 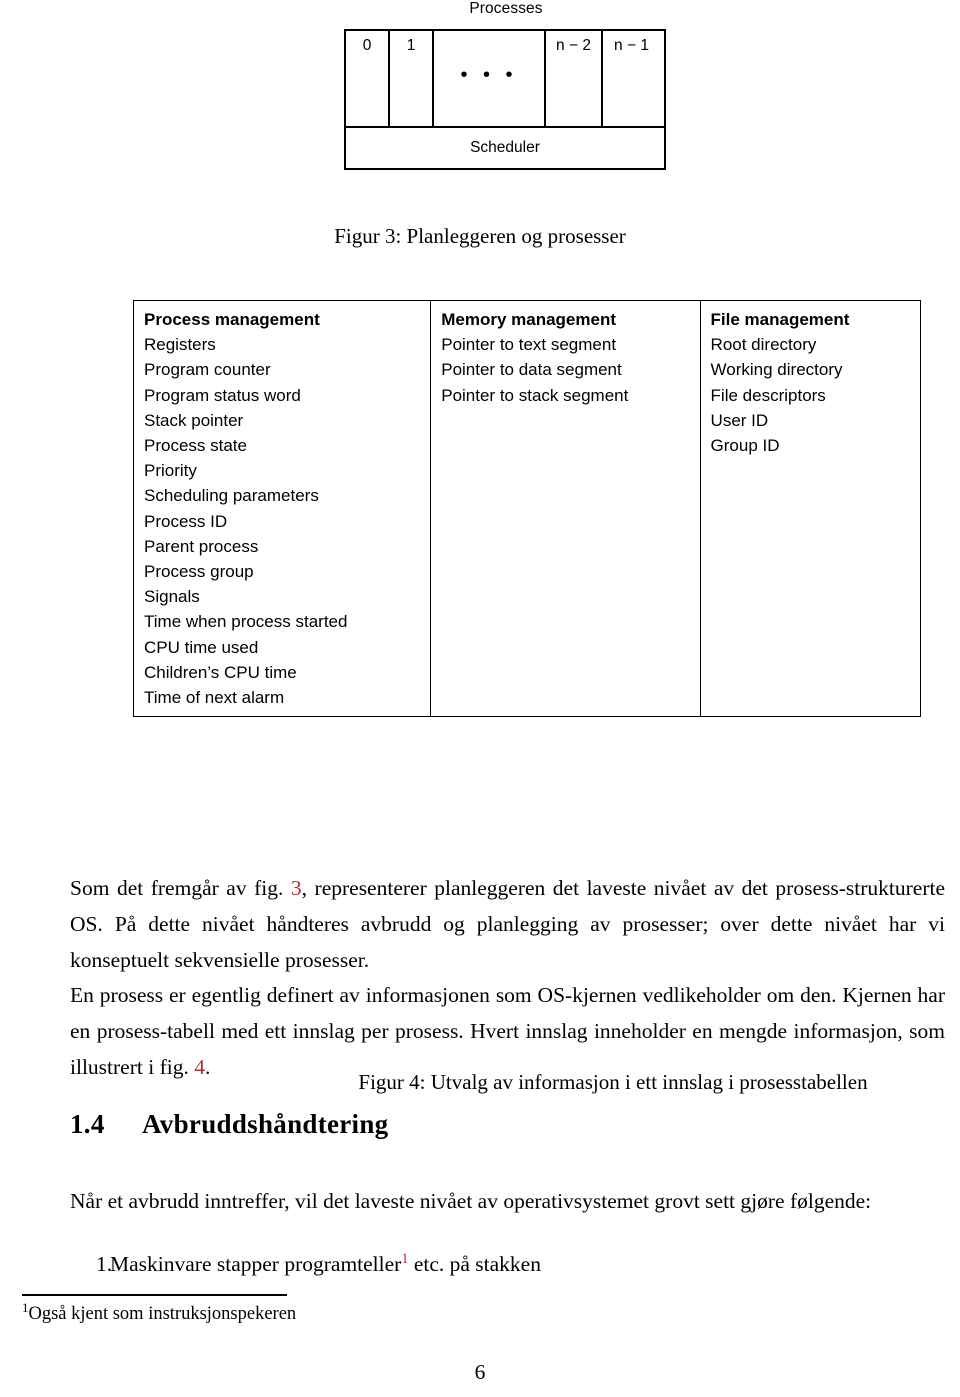 What do you see at coordinates (631, 78) in the screenshot?
I see `process-slot-n-minus-1: n − 1` at bounding box center [631, 78].